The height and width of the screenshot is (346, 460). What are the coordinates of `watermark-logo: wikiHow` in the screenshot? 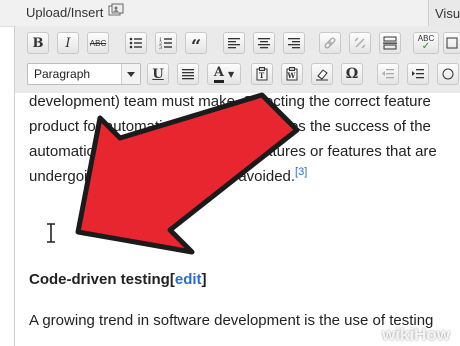 It's located at (416, 334).